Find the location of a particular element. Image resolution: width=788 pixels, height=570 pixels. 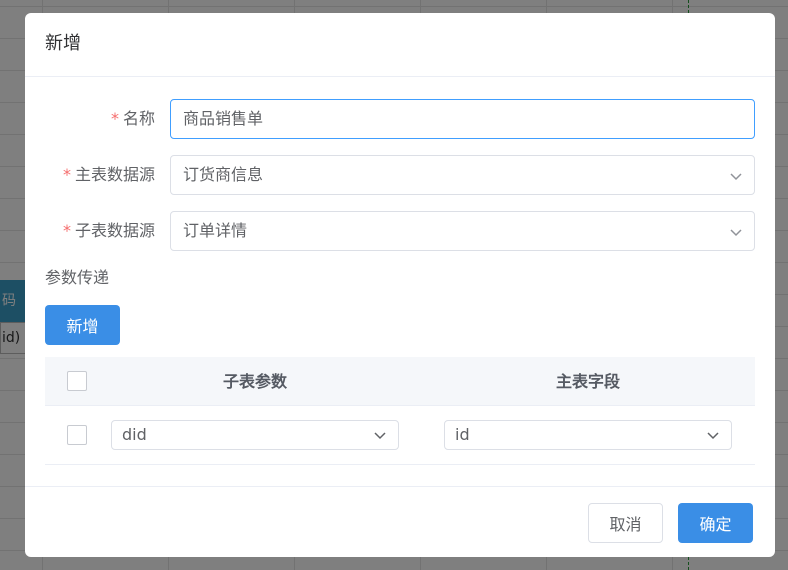

form-row-sub-source: * 子表数据源 订单详情 is located at coordinates (400, 231).